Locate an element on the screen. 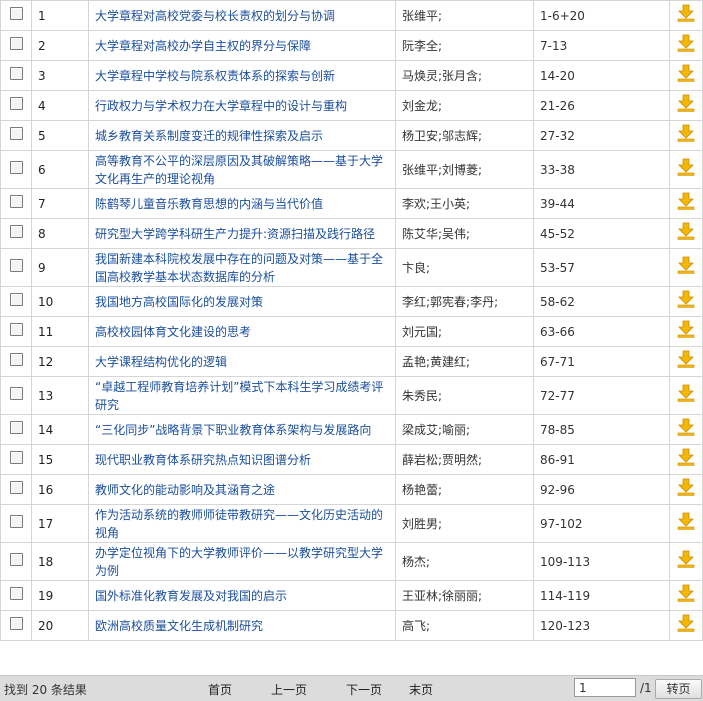  article-title-cell: 我国新建本科院校发展中存在的问题及对策——基于全国高校教学基本状态数据库的分析 is located at coordinates (242, 267).